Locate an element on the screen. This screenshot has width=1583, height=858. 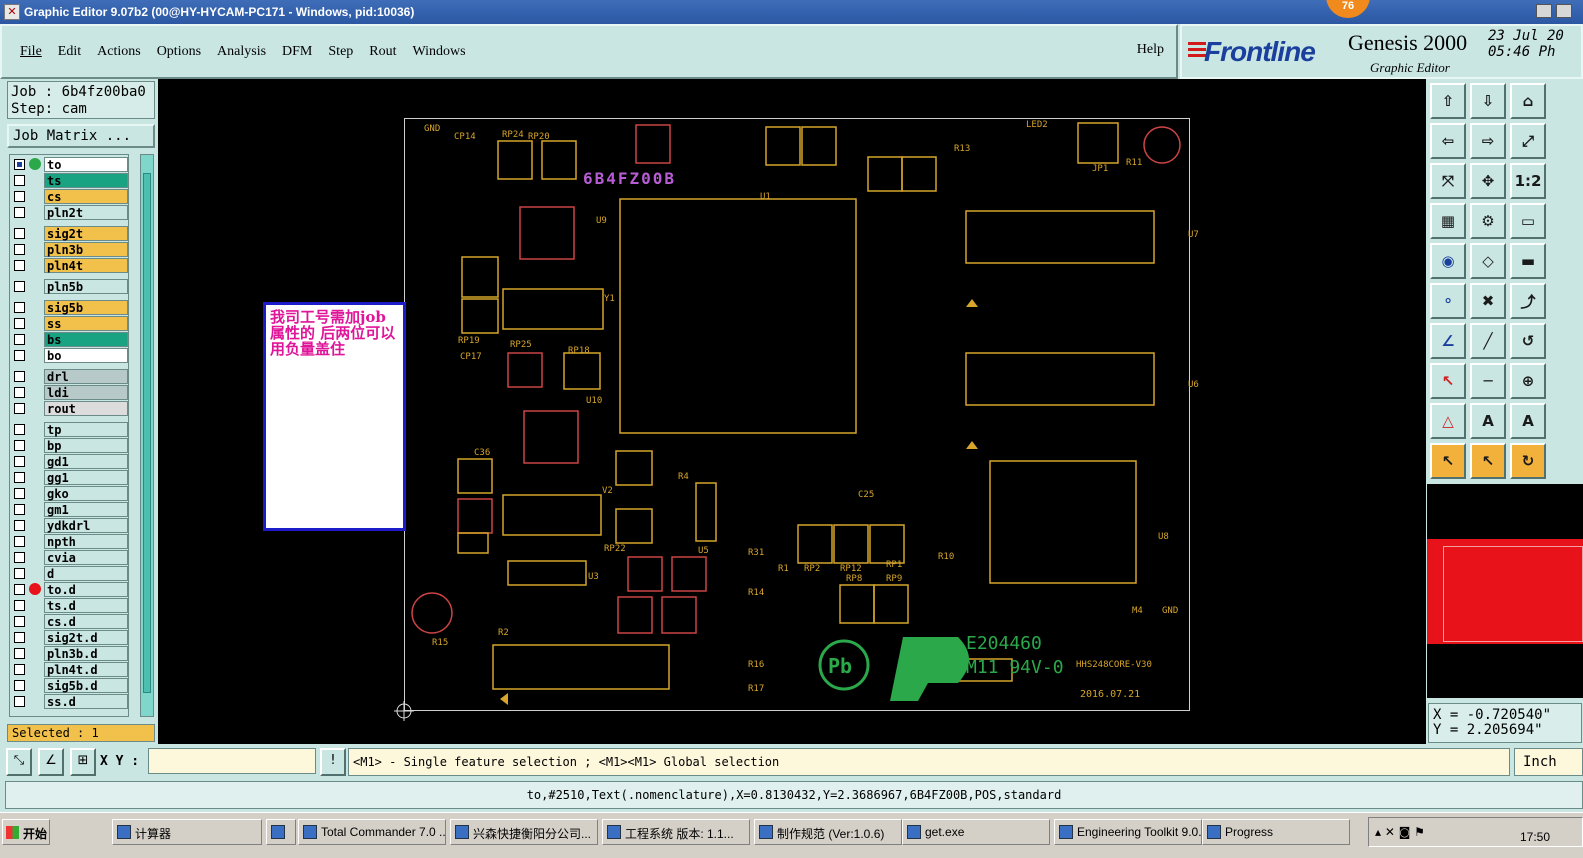
layer-row: pln2t is located at coordinates (69, 212).